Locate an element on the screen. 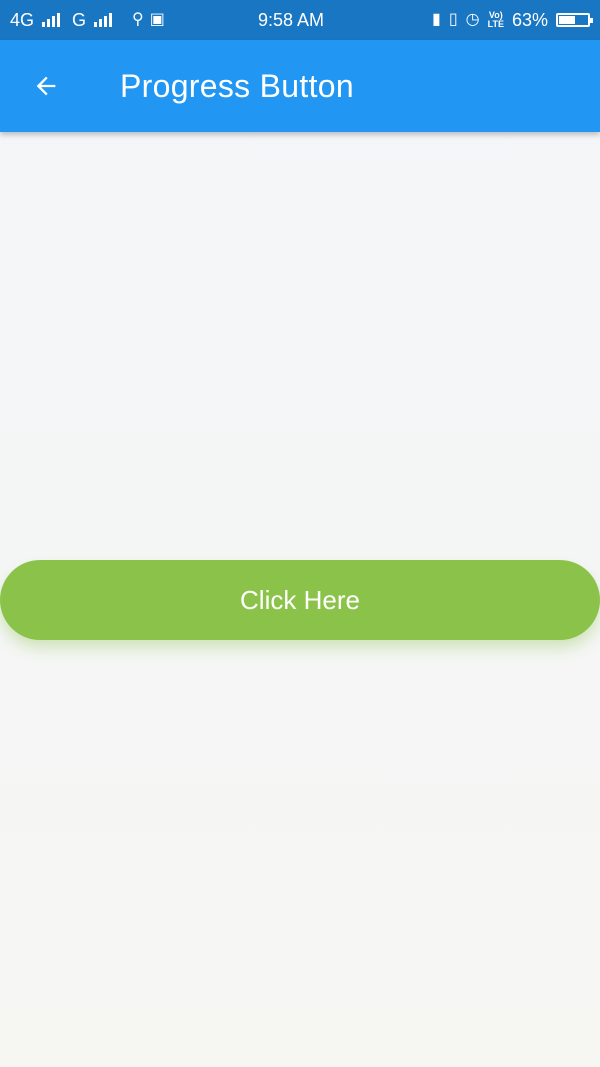  signal-strength-icon is located at coordinates (51, 20).